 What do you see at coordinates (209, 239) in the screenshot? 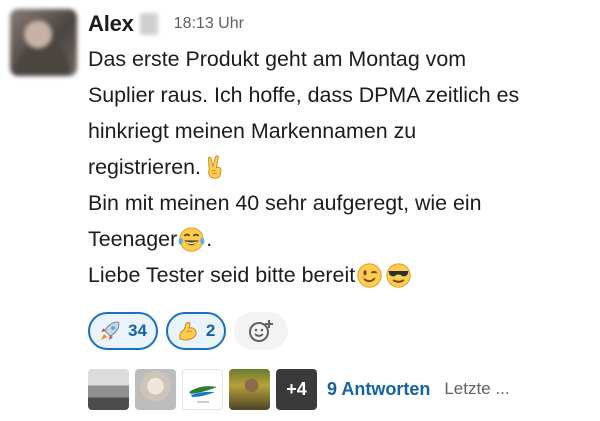
I see `message-line-text: .` at bounding box center [209, 239].